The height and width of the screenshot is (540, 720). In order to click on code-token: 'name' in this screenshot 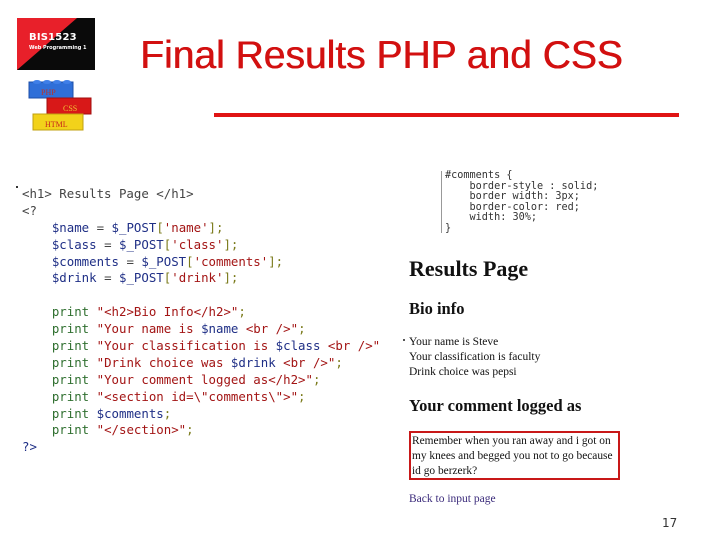, I will do `click(186, 227)`.